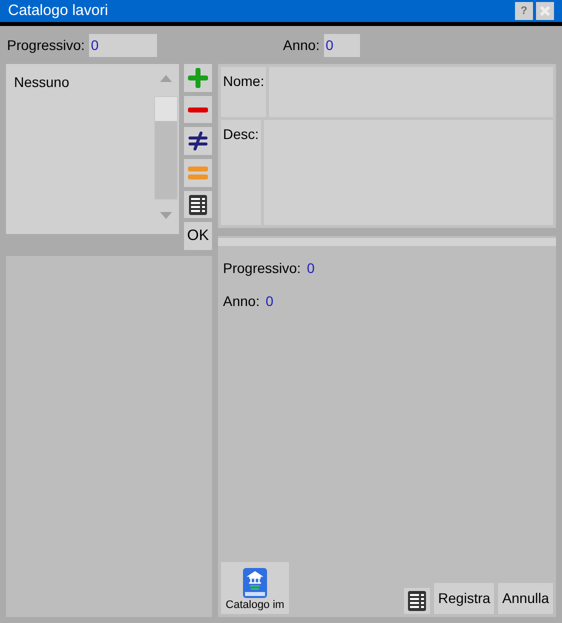  Describe the element at coordinates (243, 92) in the screenshot. I see `form-label: Nome:` at that location.